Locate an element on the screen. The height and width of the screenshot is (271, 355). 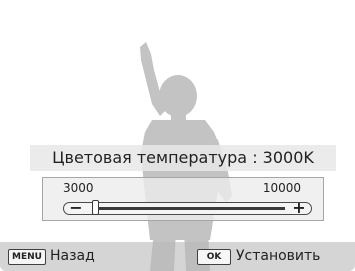
slider-thumb is located at coordinates (95, 207).